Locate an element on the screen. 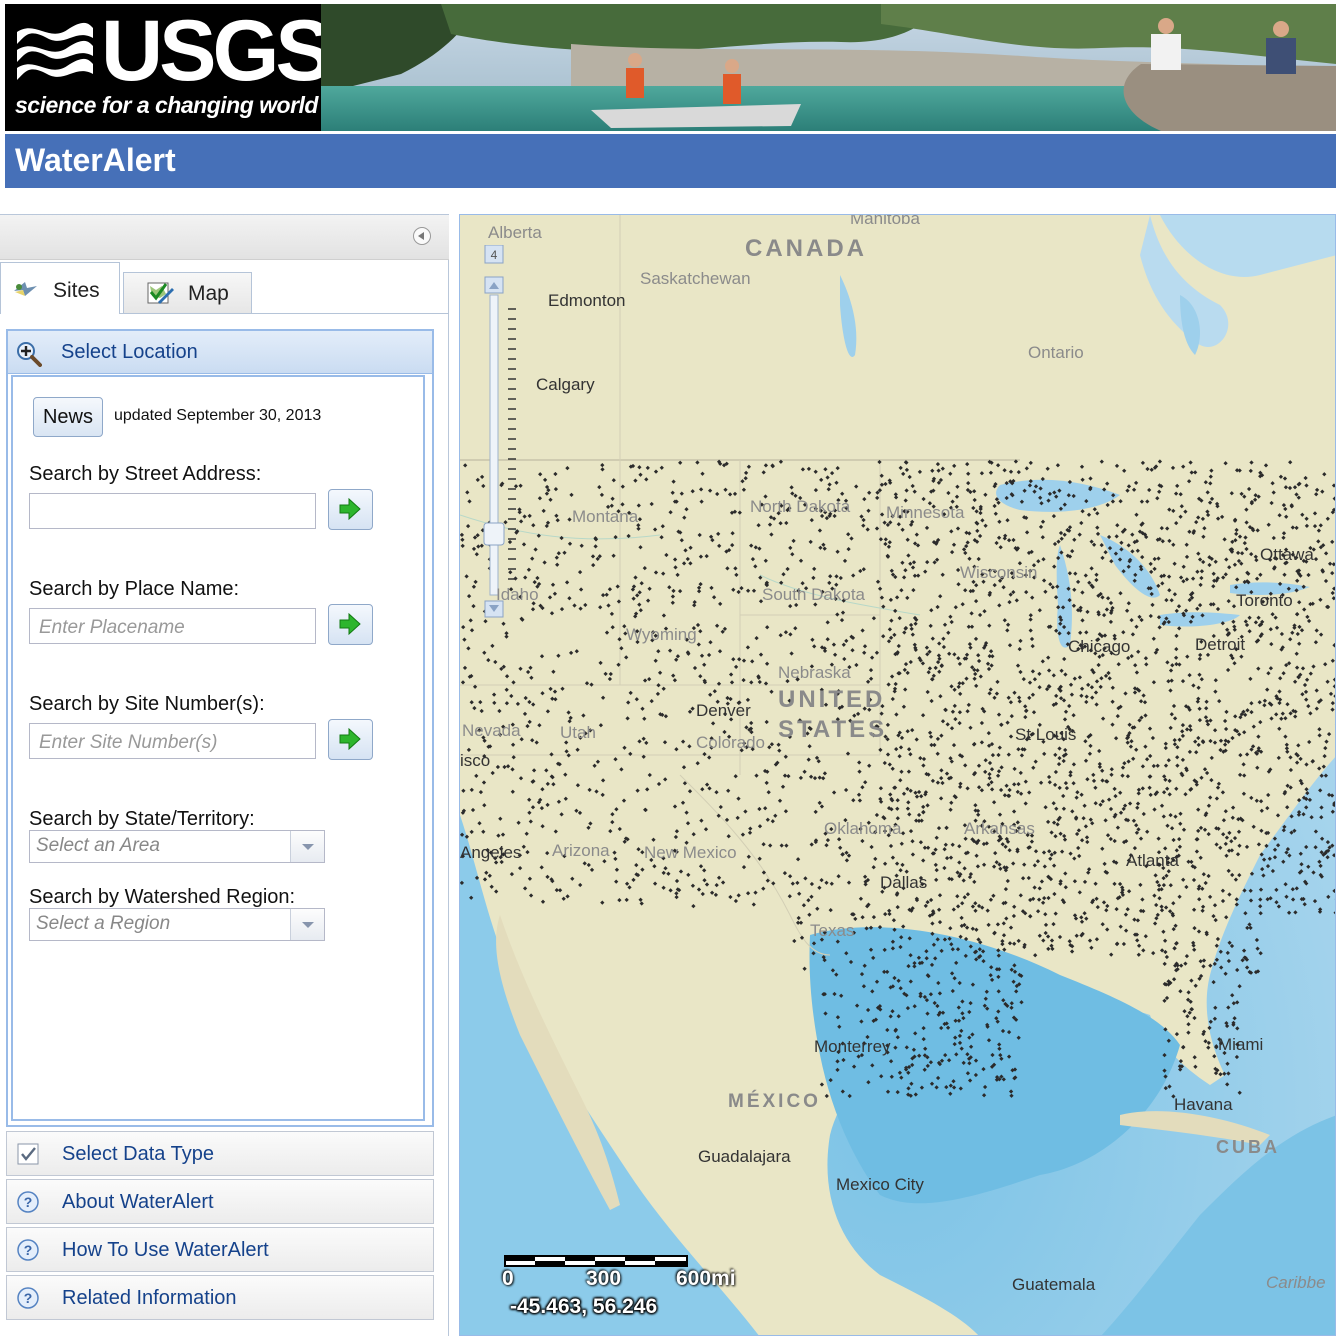  select-location-title: Select Location is located at coordinates (129, 352).